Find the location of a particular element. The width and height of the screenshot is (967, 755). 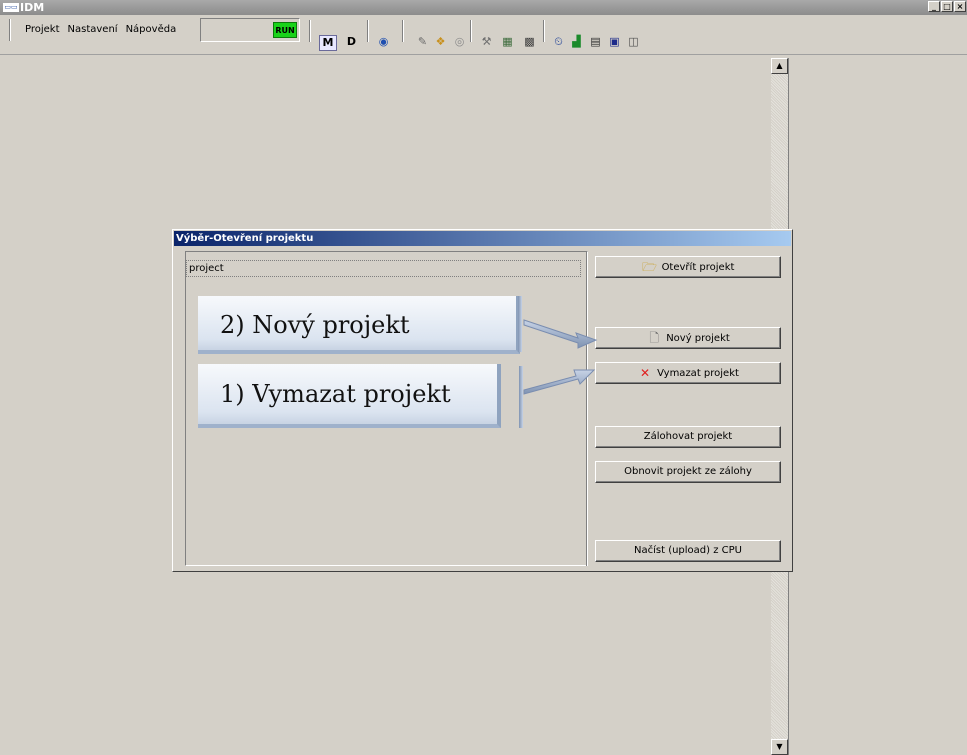

new-document-icon: 🗋 is located at coordinates (654, 338).